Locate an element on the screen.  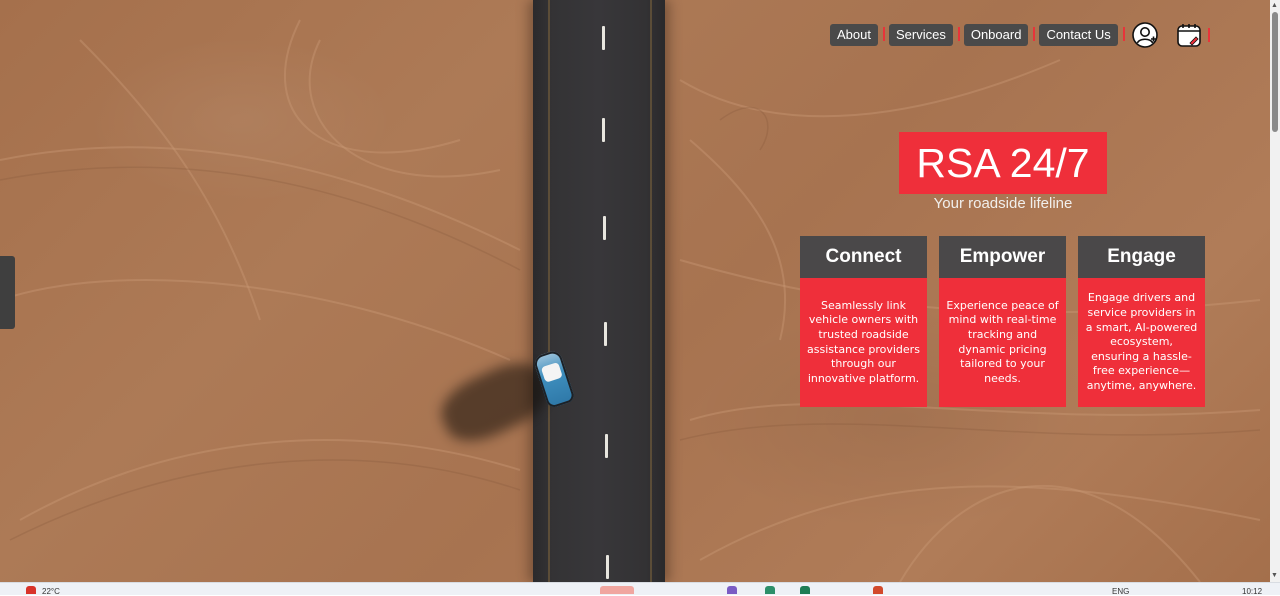
taskbar-clock: 10:12 is located at coordinates (1252, 591).